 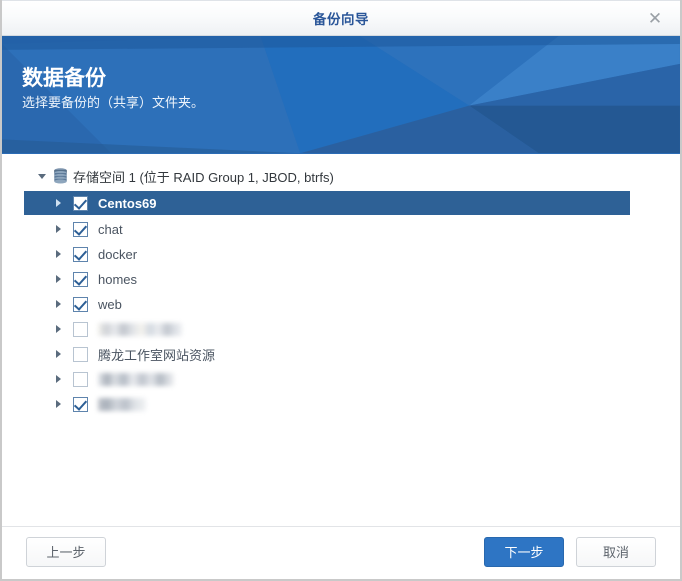 I want to click on window-title: 备份向导, so click(x=341, y=19).